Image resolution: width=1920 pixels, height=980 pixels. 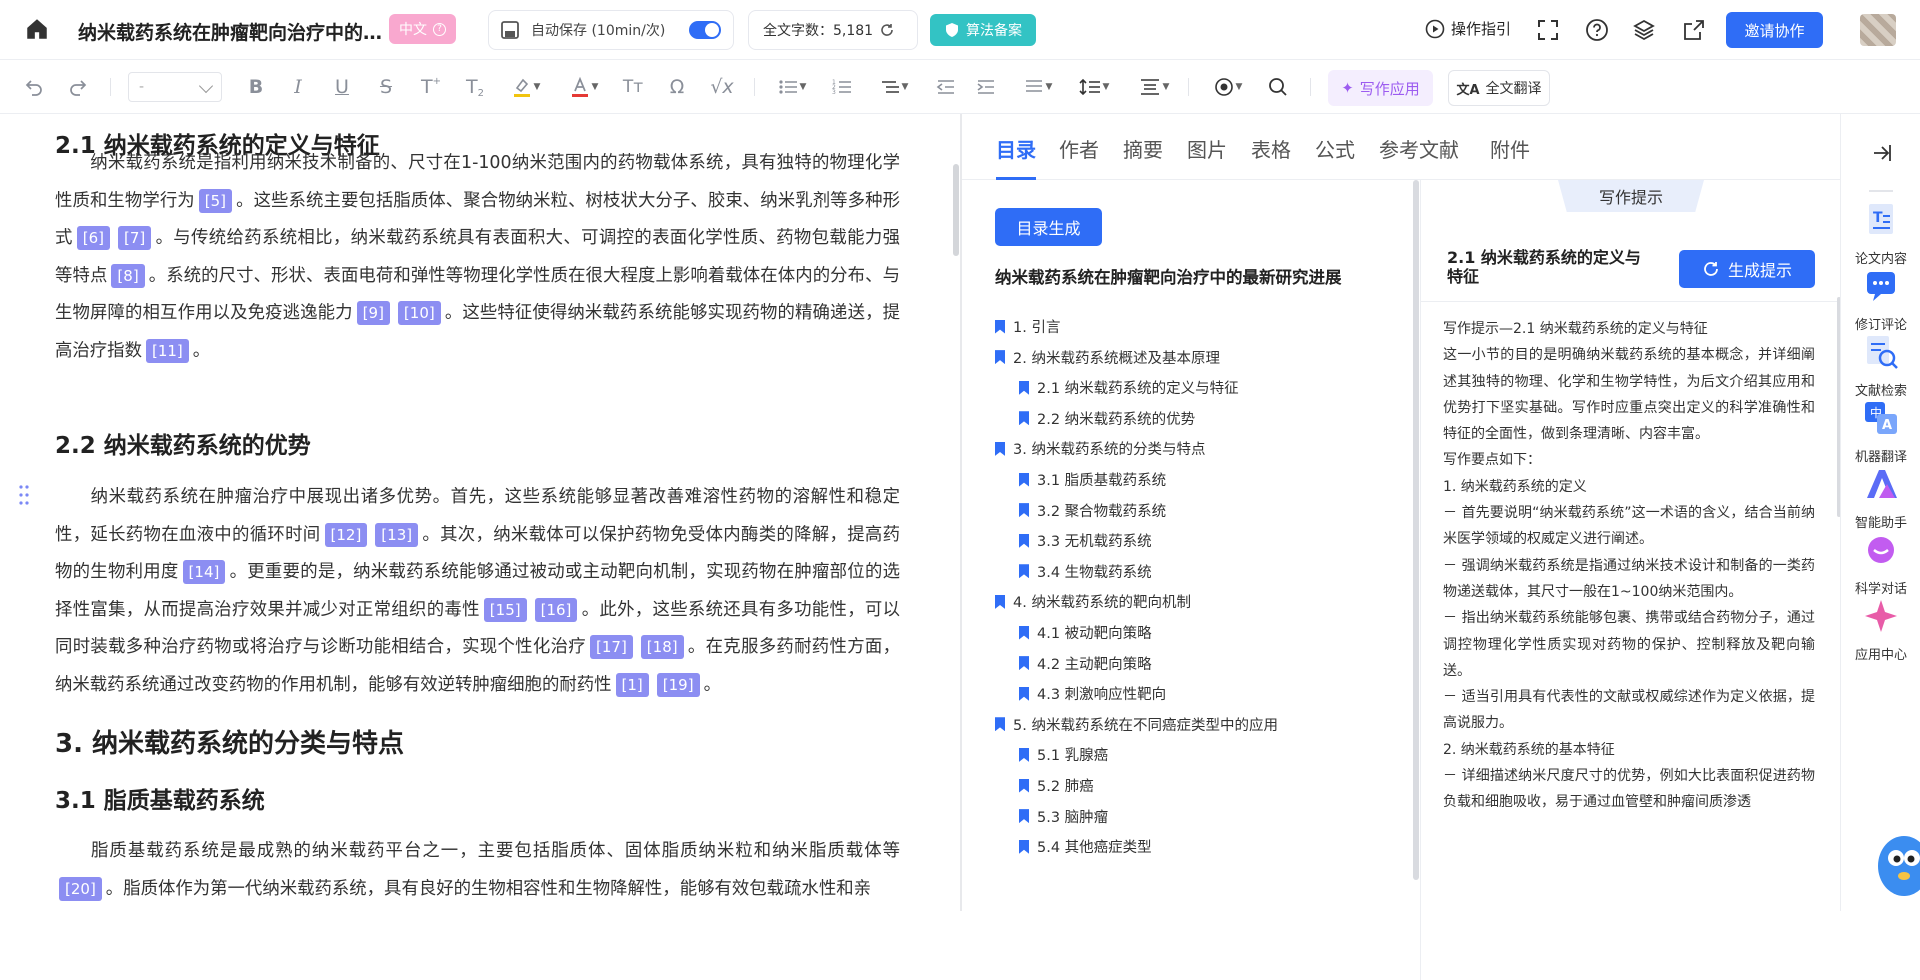 I want to click on highlight-icon: ▼, so click(x=526, y=87).